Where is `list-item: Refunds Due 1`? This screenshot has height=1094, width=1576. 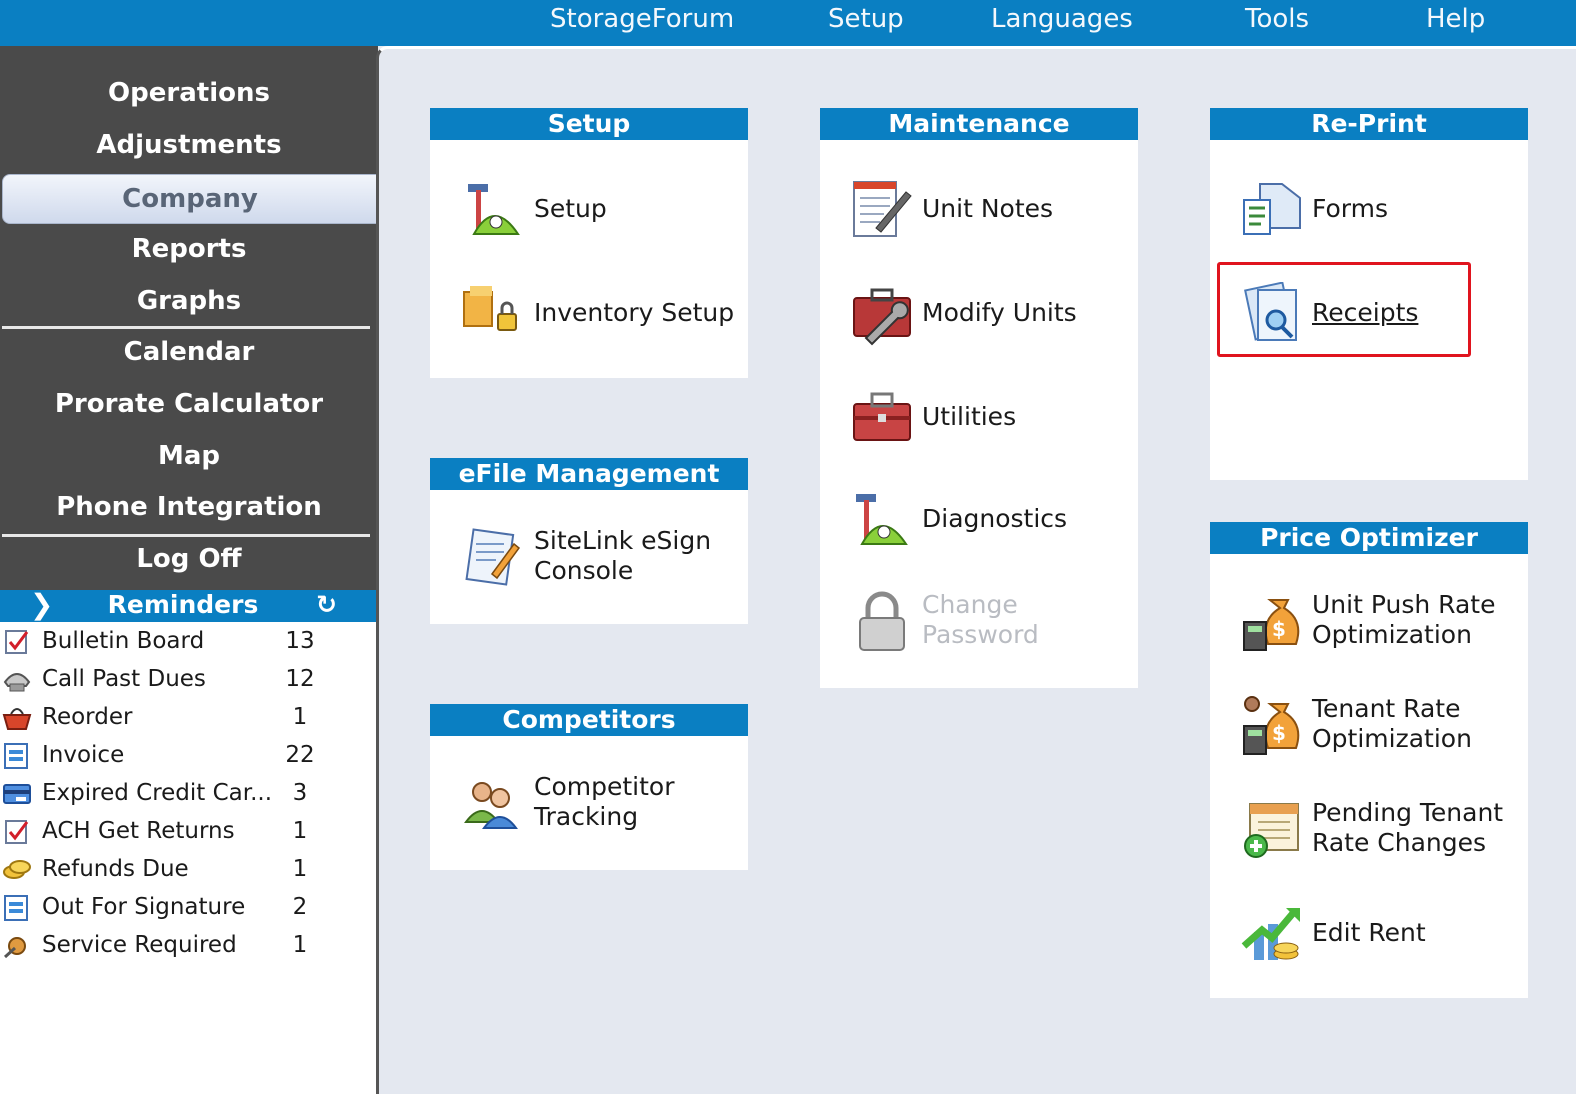
list-item: Refunds Due 1 is located at coordinates (188, 871).